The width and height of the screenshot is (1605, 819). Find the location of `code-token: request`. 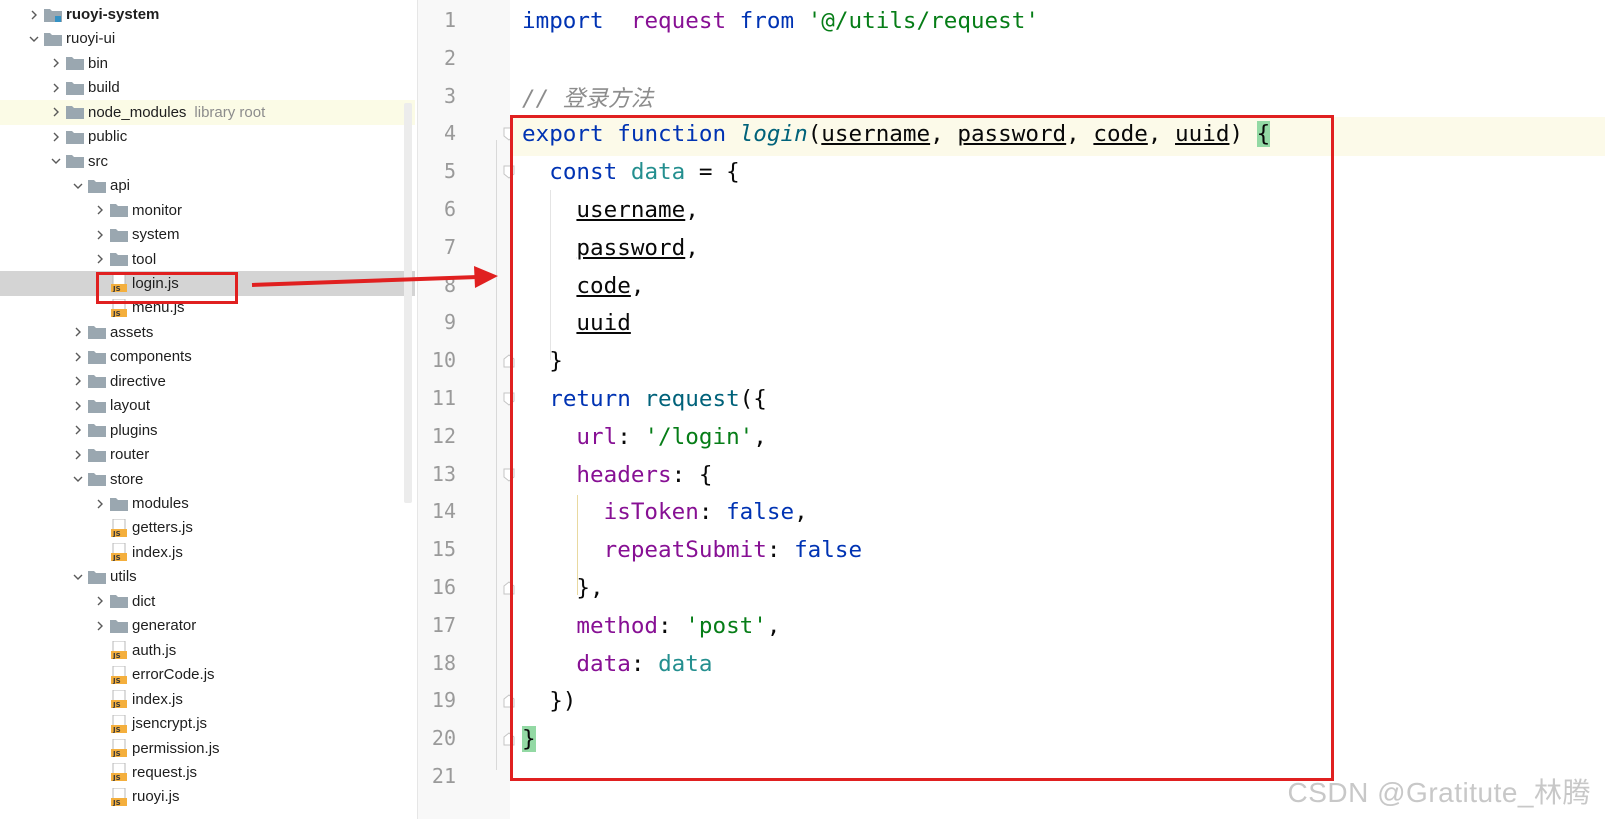

code-token: request is located at coordinates (678, 21).